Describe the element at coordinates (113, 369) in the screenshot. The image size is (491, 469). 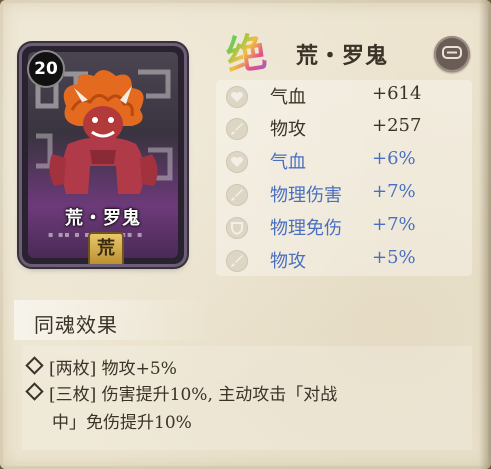
I see `effect-text: [两枚] 物攻+5%` at that location.